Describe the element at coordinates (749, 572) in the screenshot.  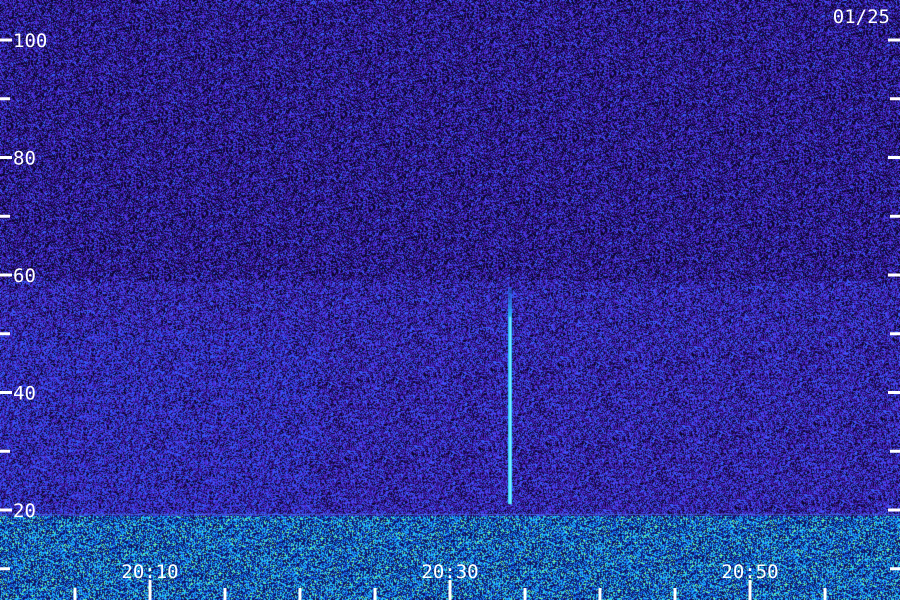
I see `x-tick-label: 20:50` at that location.